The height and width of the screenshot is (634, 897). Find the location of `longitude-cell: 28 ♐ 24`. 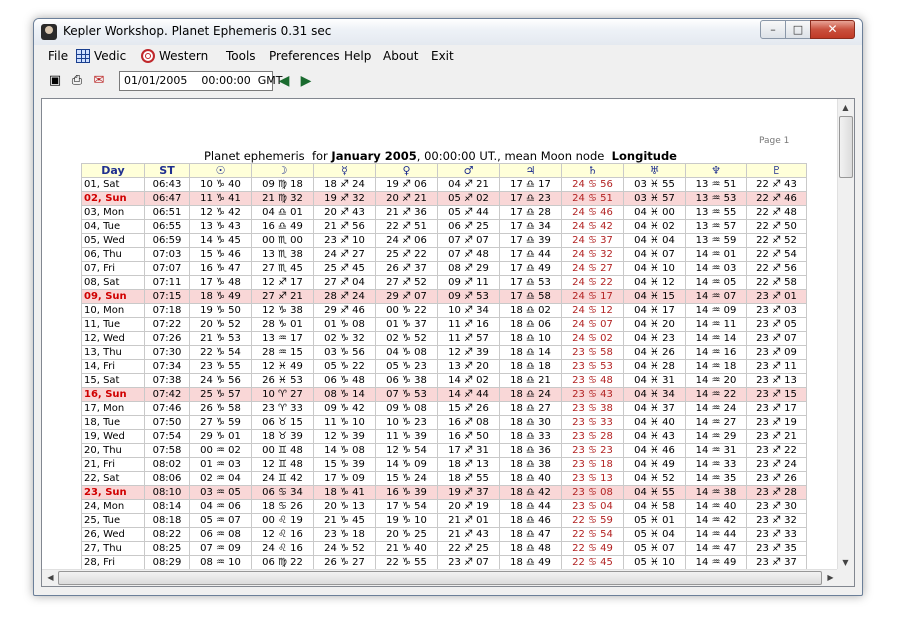

longitude-cell: 28 ♐ 24 is located at coordinates (344, 296).